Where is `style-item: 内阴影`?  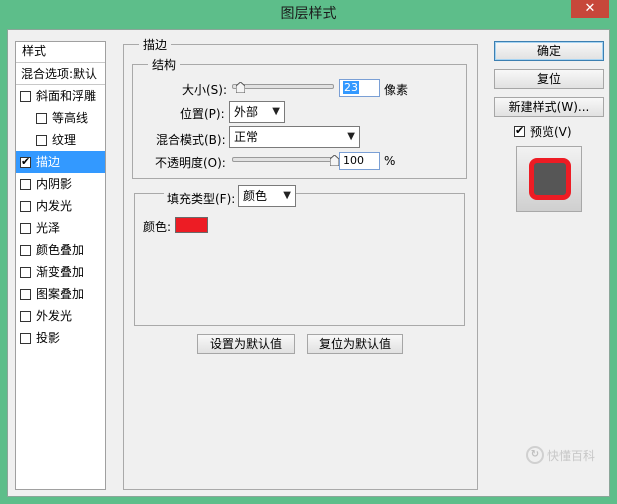
style-item: 内阴影 is located at coordinates (60, 184).